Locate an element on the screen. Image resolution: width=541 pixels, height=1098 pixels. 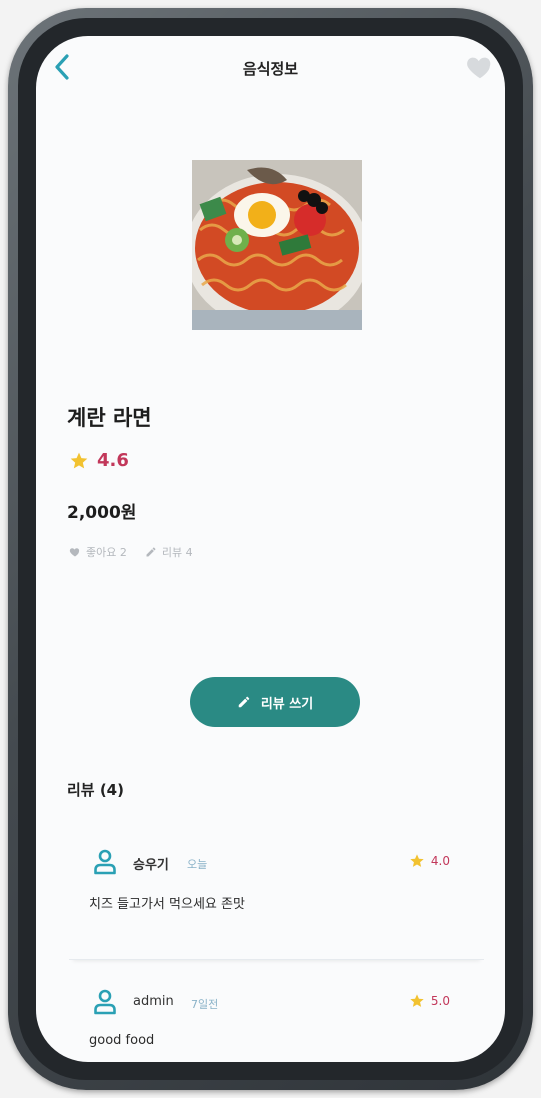
rating-value: 4.6 is located at coordinates (113, 460).